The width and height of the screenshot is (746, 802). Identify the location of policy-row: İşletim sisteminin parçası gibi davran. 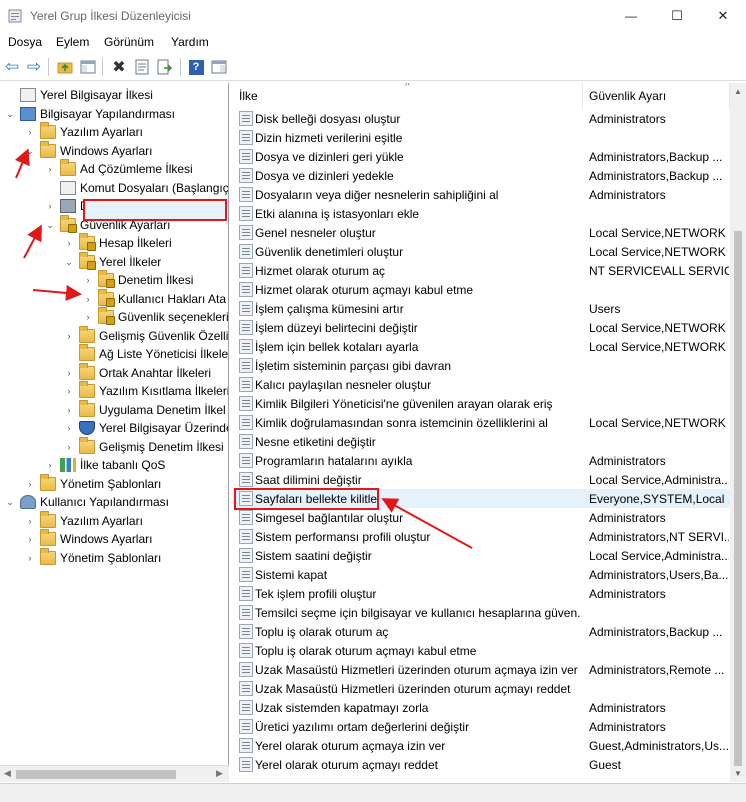
(481, 365).